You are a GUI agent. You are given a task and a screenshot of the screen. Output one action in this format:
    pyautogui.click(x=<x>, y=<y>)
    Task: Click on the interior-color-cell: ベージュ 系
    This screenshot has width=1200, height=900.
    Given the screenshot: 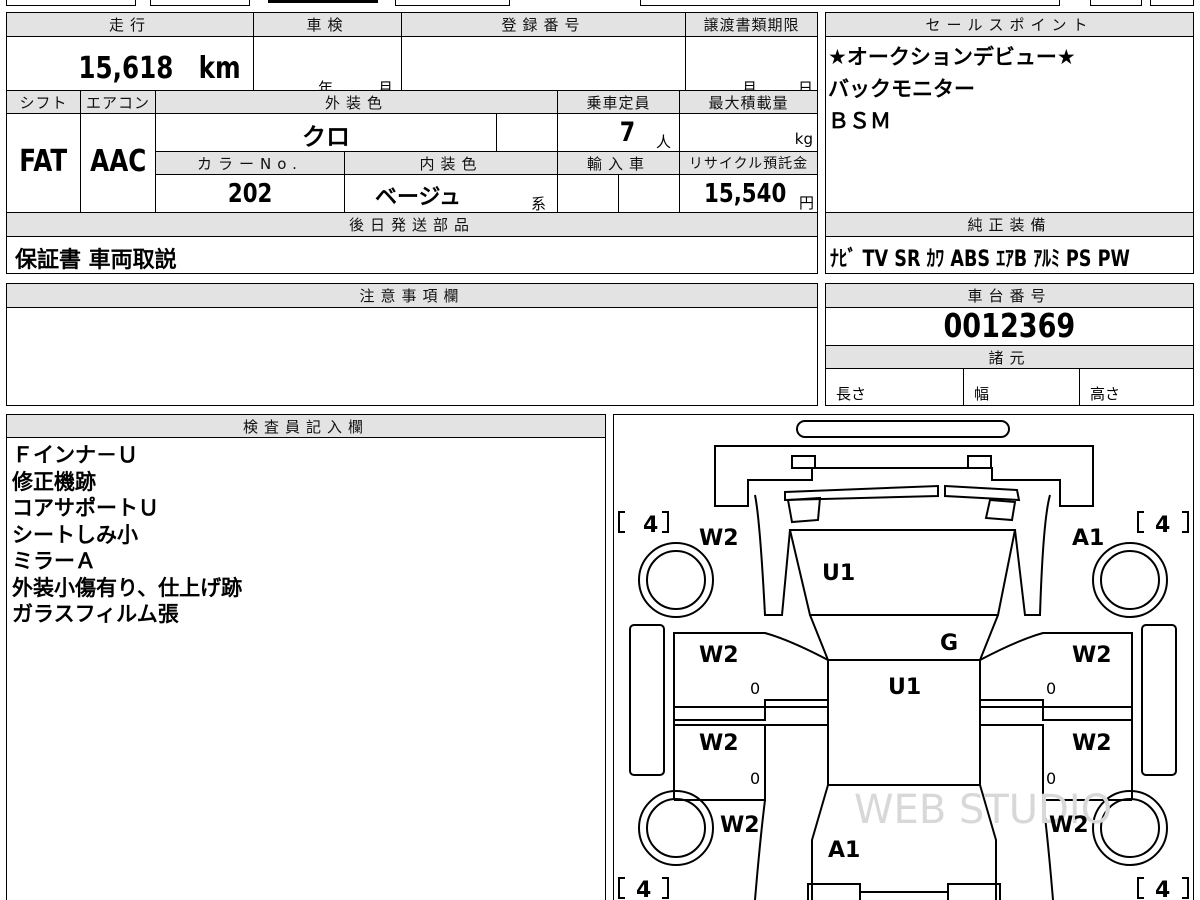 What is the action you would take?
    pyautogui.click(x=451, y=193)
    